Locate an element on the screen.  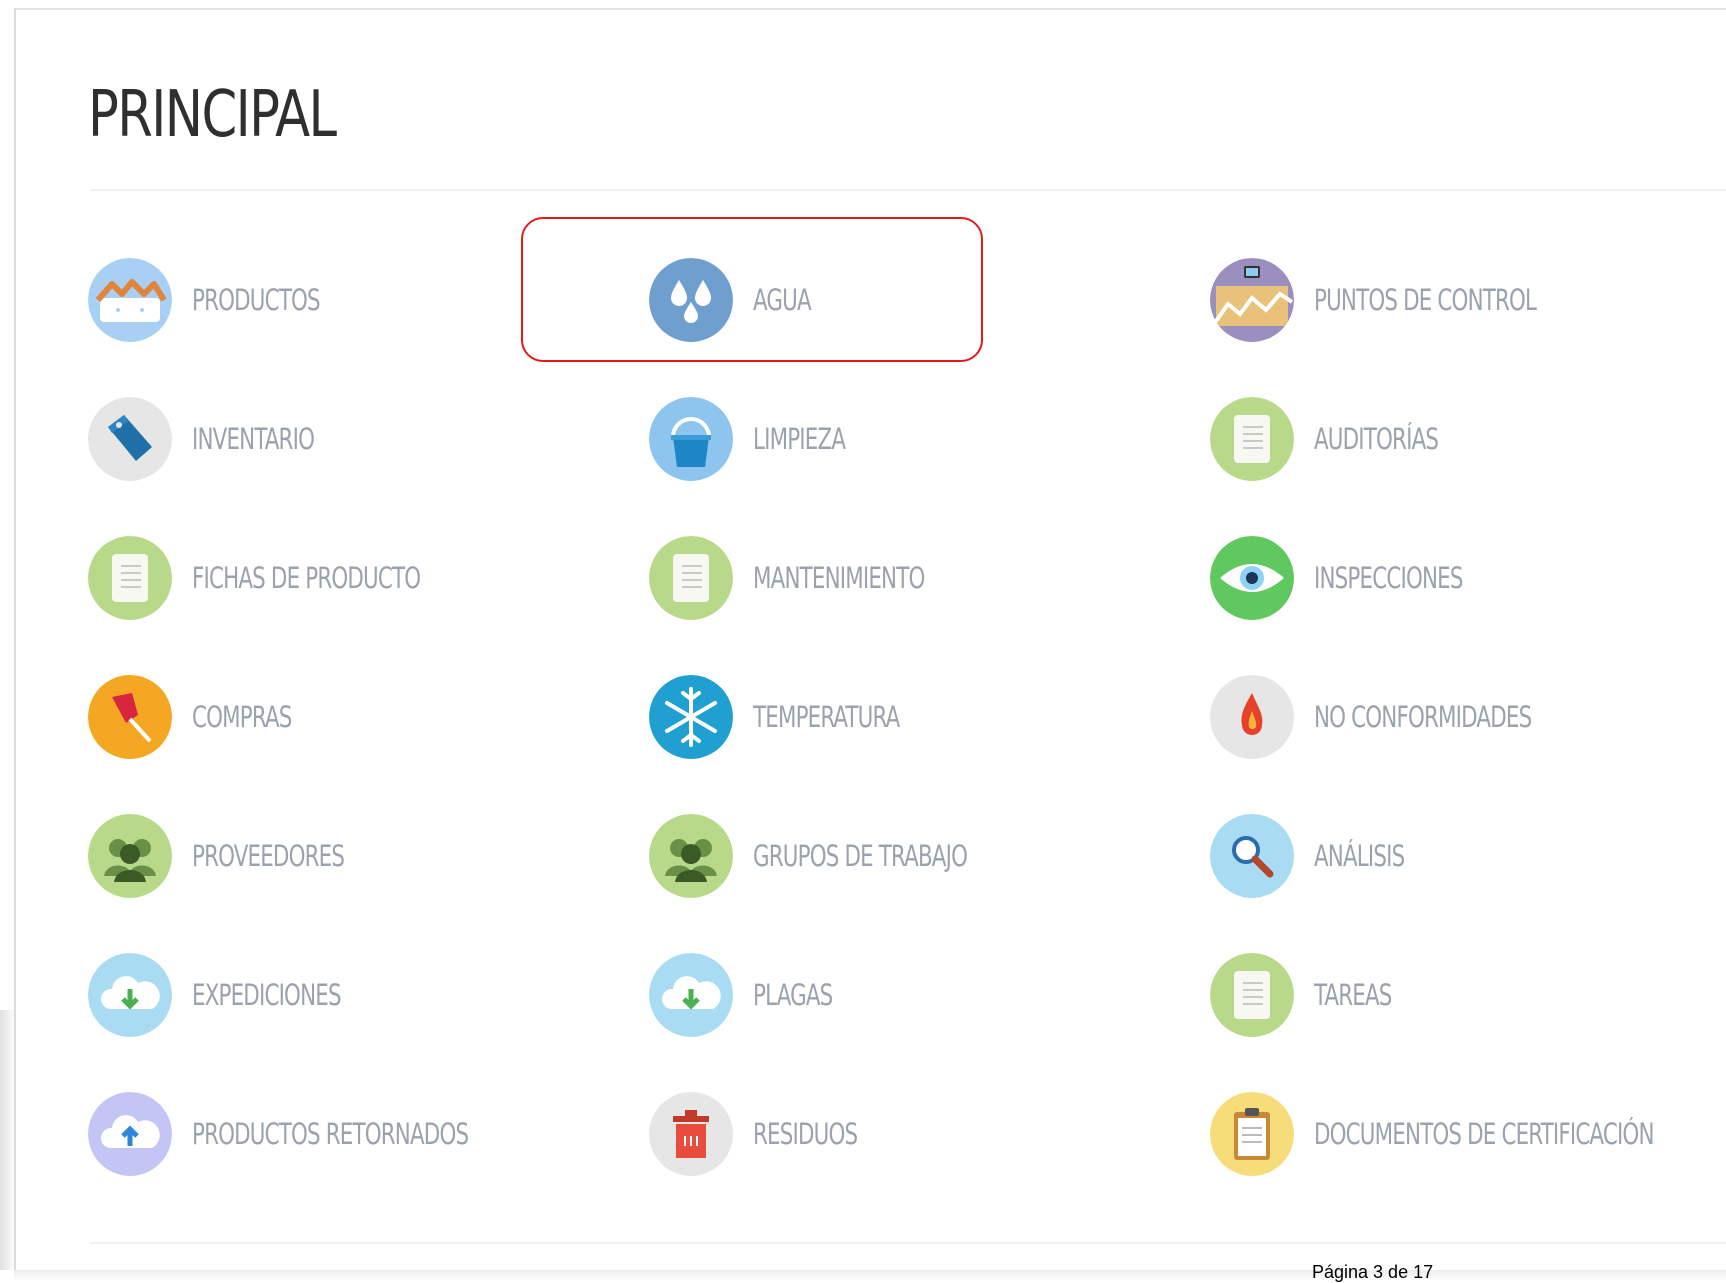
menu-item-auditorias: AUDITORÍAS is located at coordinates (1468, 439).